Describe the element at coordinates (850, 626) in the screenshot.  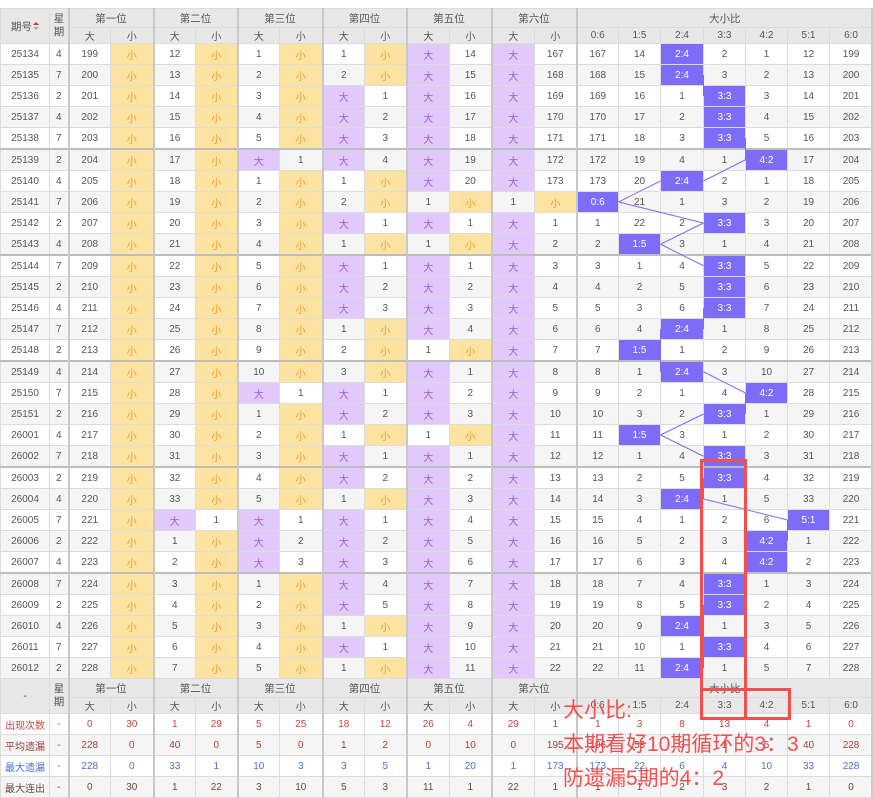
I see `omission-cell: 226` at that location.